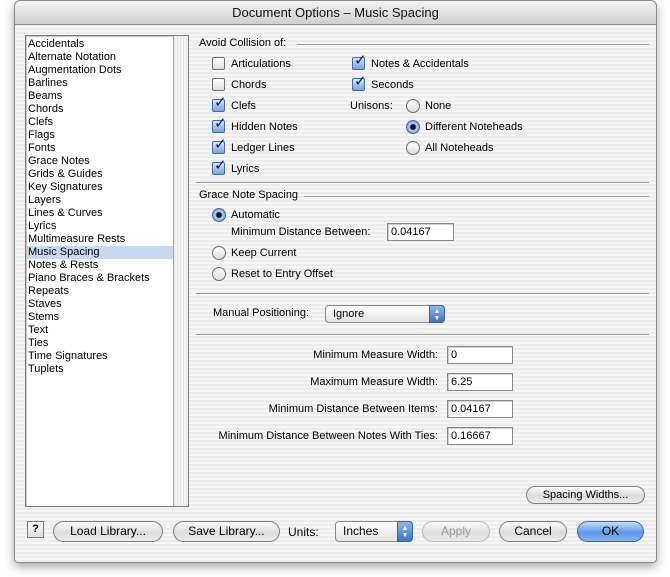 This screenshot has height=577, width=670. Describe the element at coordinates (264, 127) in the screenshot. I see `hidden-notes-label: Hidden Notes` at that location.